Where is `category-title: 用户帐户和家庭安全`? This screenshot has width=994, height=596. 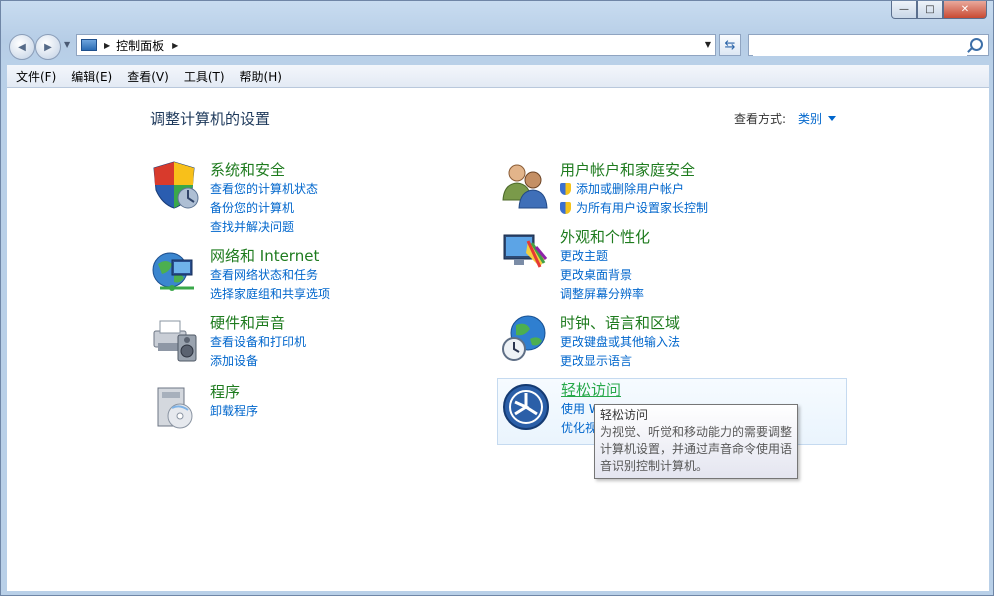 category-title: 用户帐户和家庭安全 is located at coordinates (634, 170).